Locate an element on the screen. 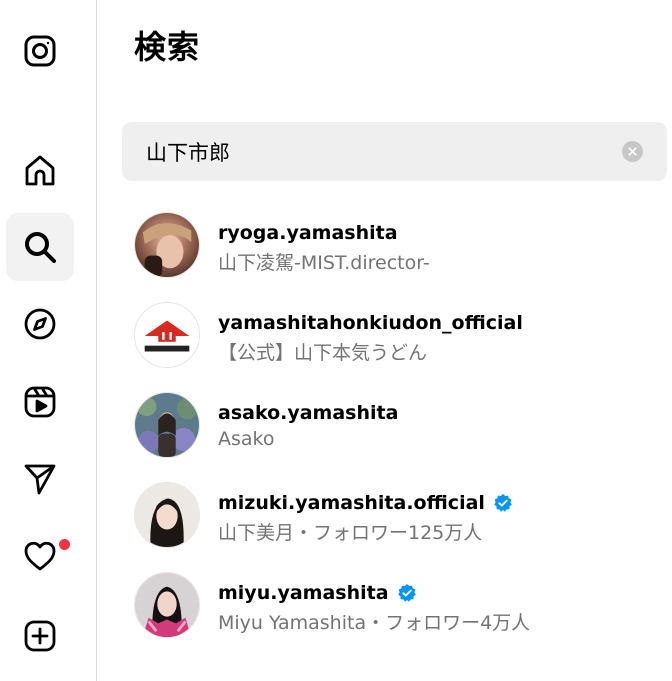  result-item: yamashitahonkiudon_official 【公式】山下本気うどん is located at coordinates (394, 345).